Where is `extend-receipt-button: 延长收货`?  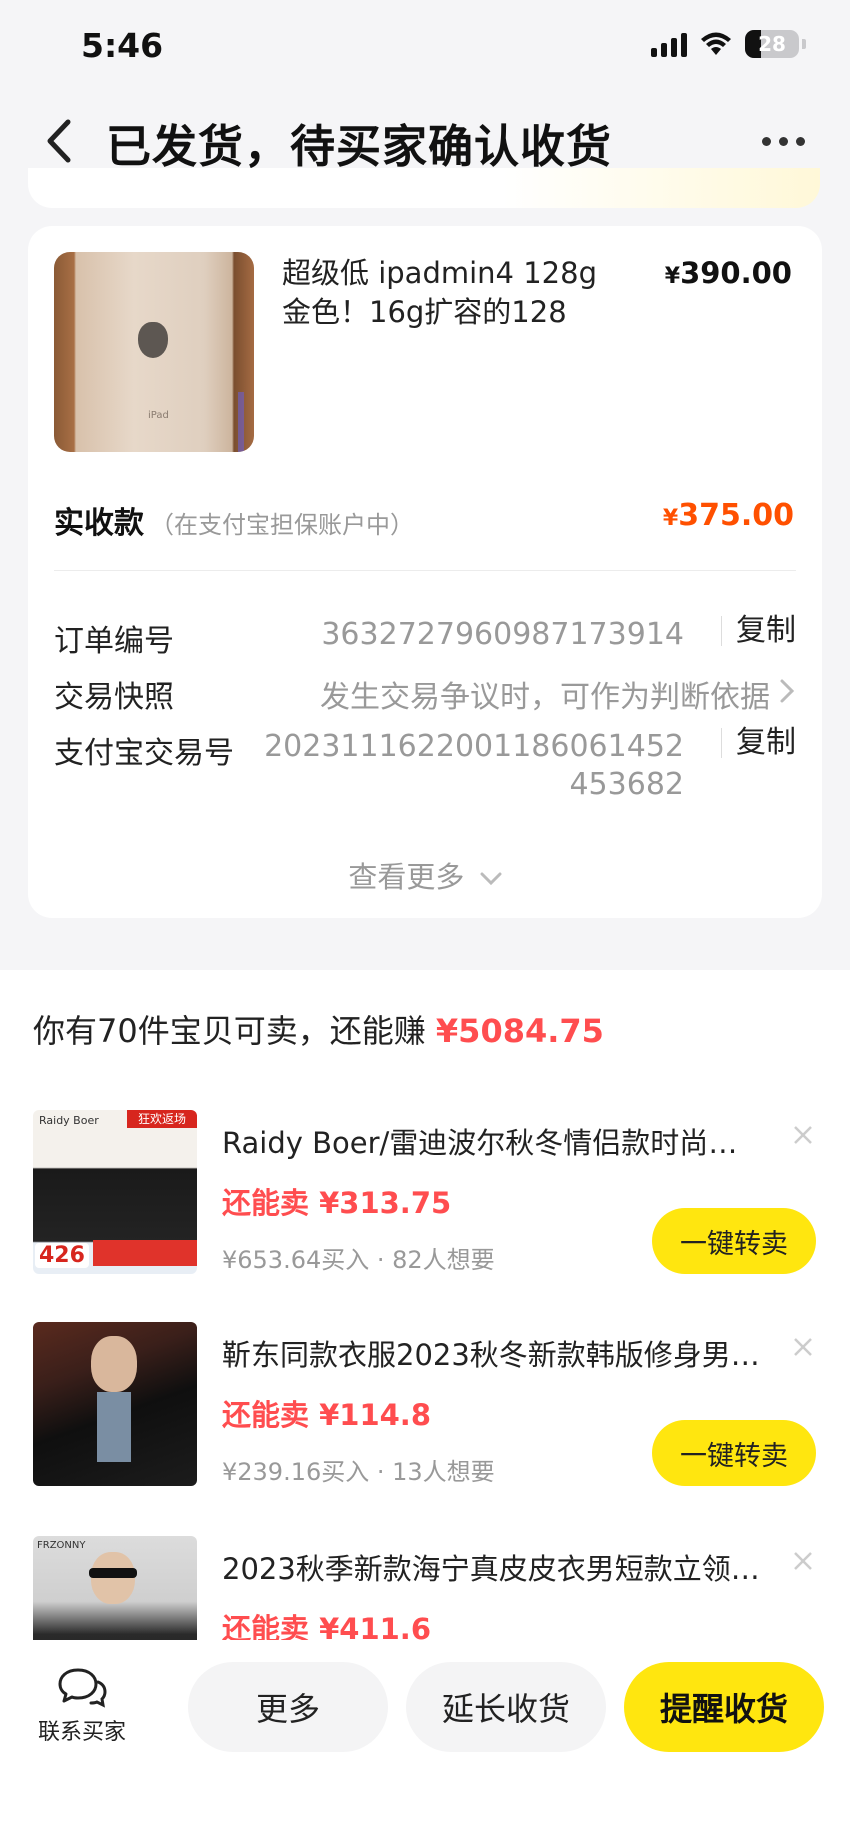 extend-receipt-button: 延长收货 is located at coordinates (506, 1707).